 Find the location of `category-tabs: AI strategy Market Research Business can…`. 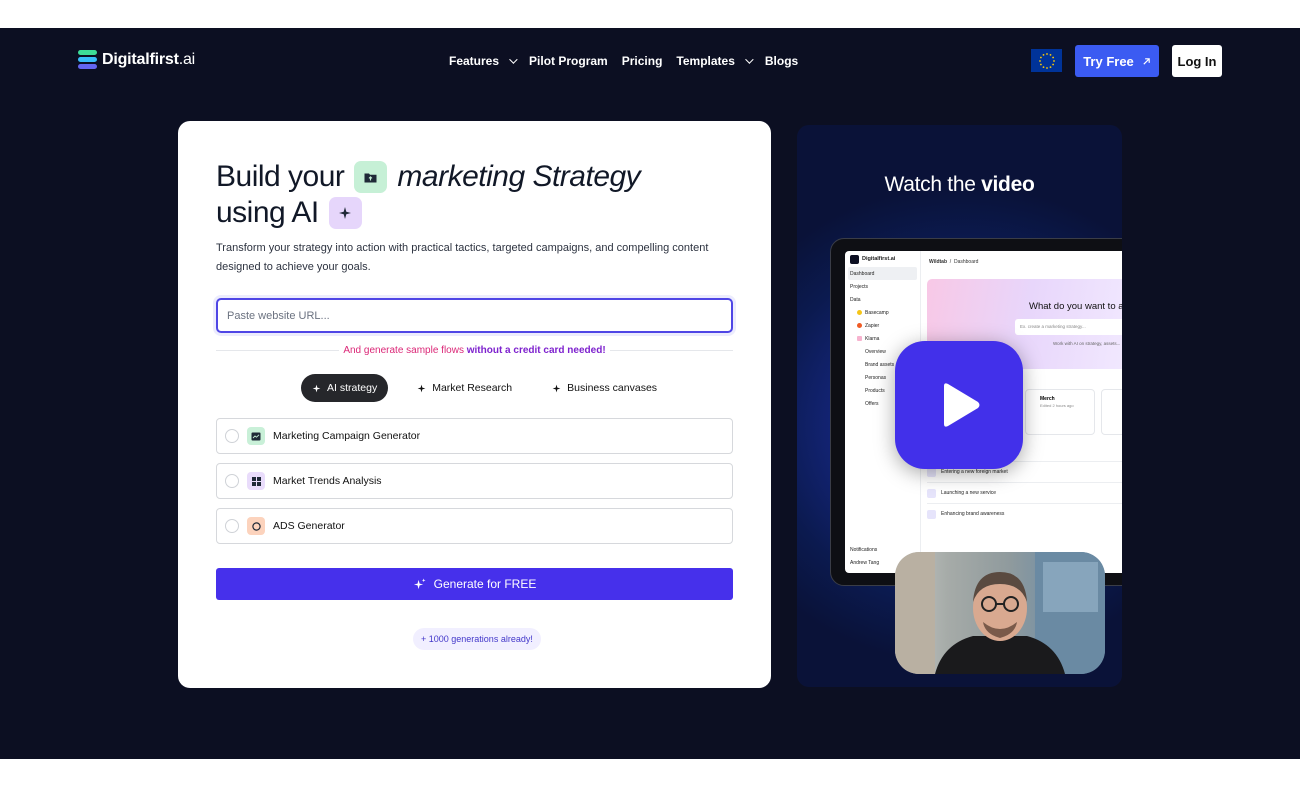

category-tabs: AI strategy Market Research Business can… is located at coordinates (484, 388).